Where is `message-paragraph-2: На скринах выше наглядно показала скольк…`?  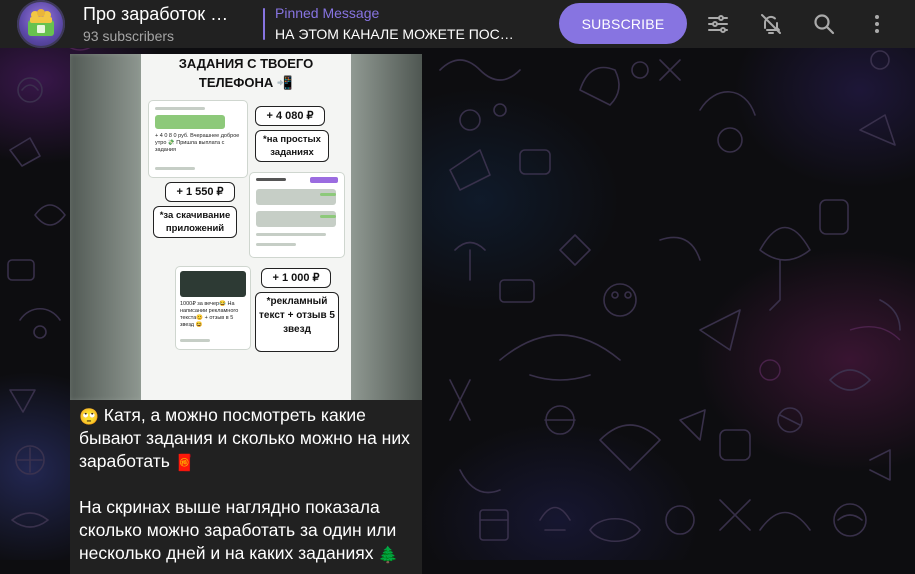 message-paragraph-2: На скринах выше наглядно показала скольк… is located at coordinates (247, 530).